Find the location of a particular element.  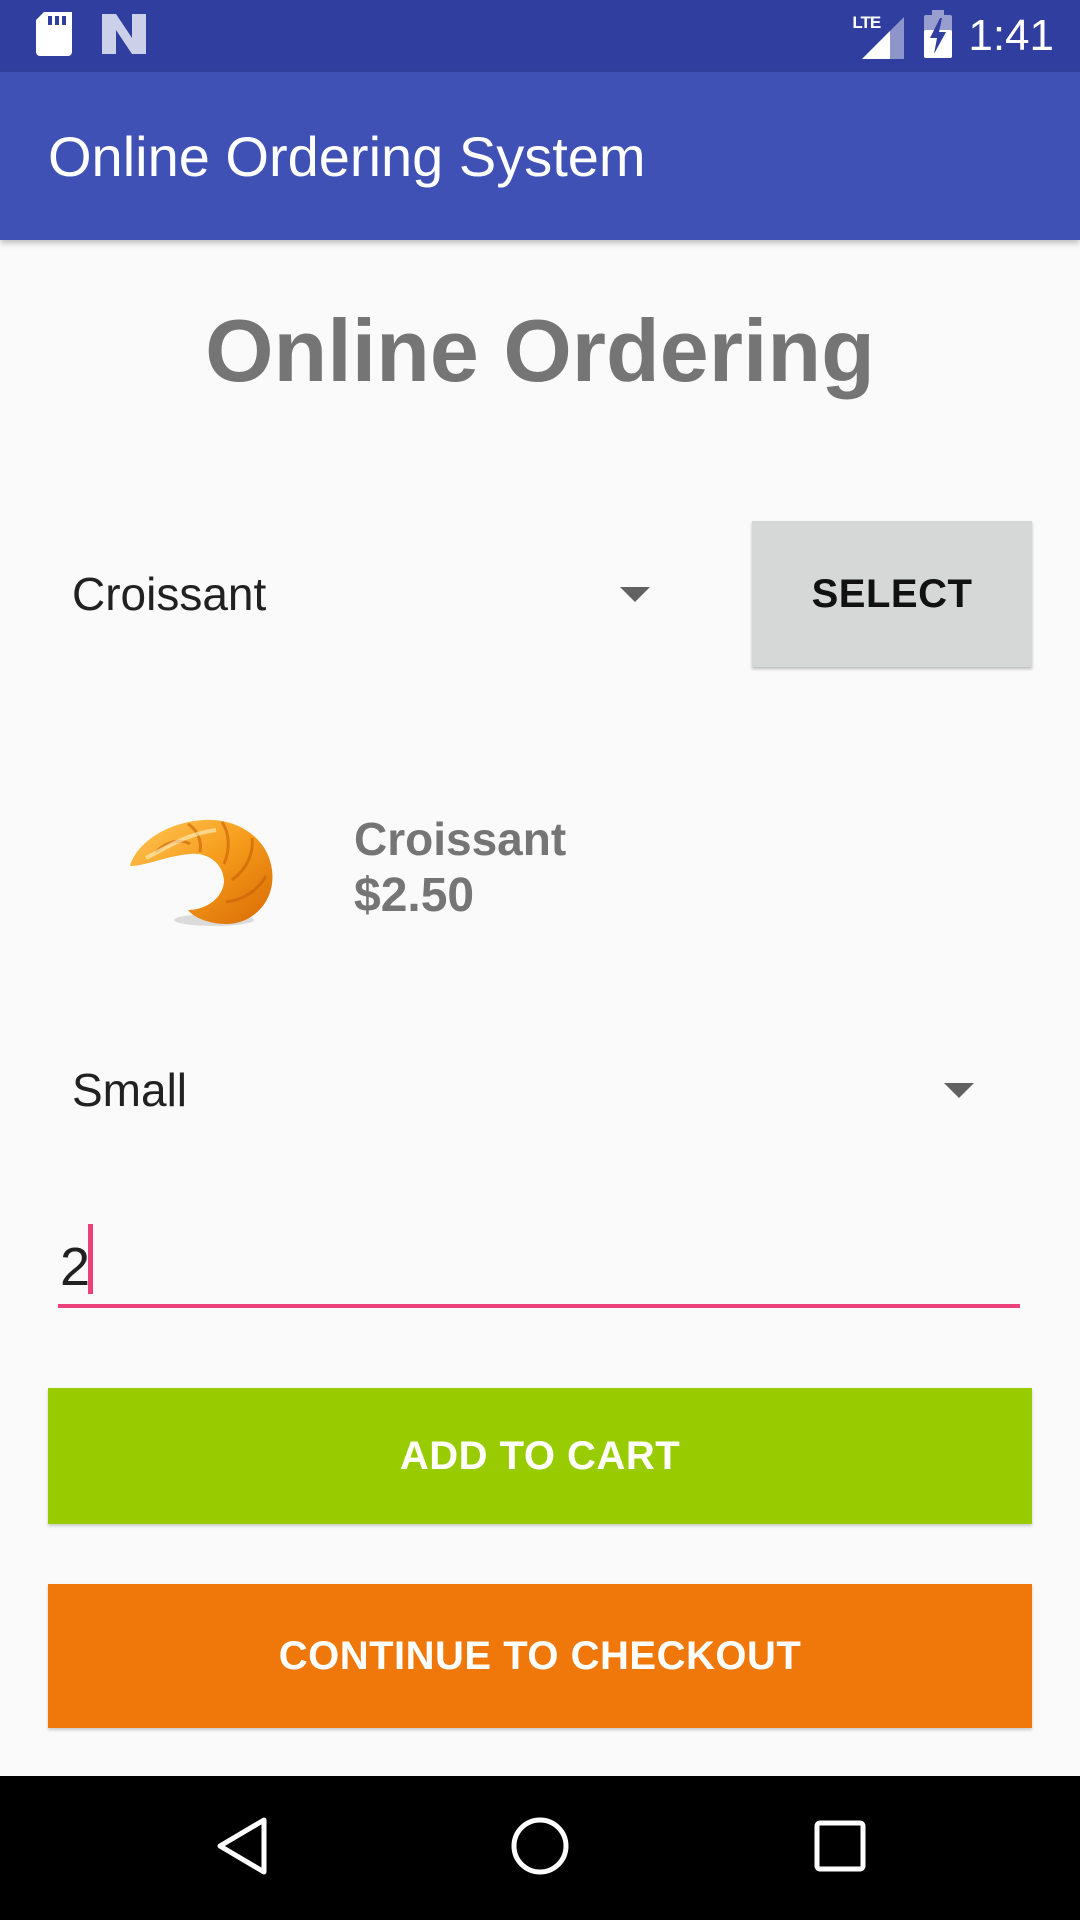

item-spinner-value: Croissant is located at coordinates (169, 594).